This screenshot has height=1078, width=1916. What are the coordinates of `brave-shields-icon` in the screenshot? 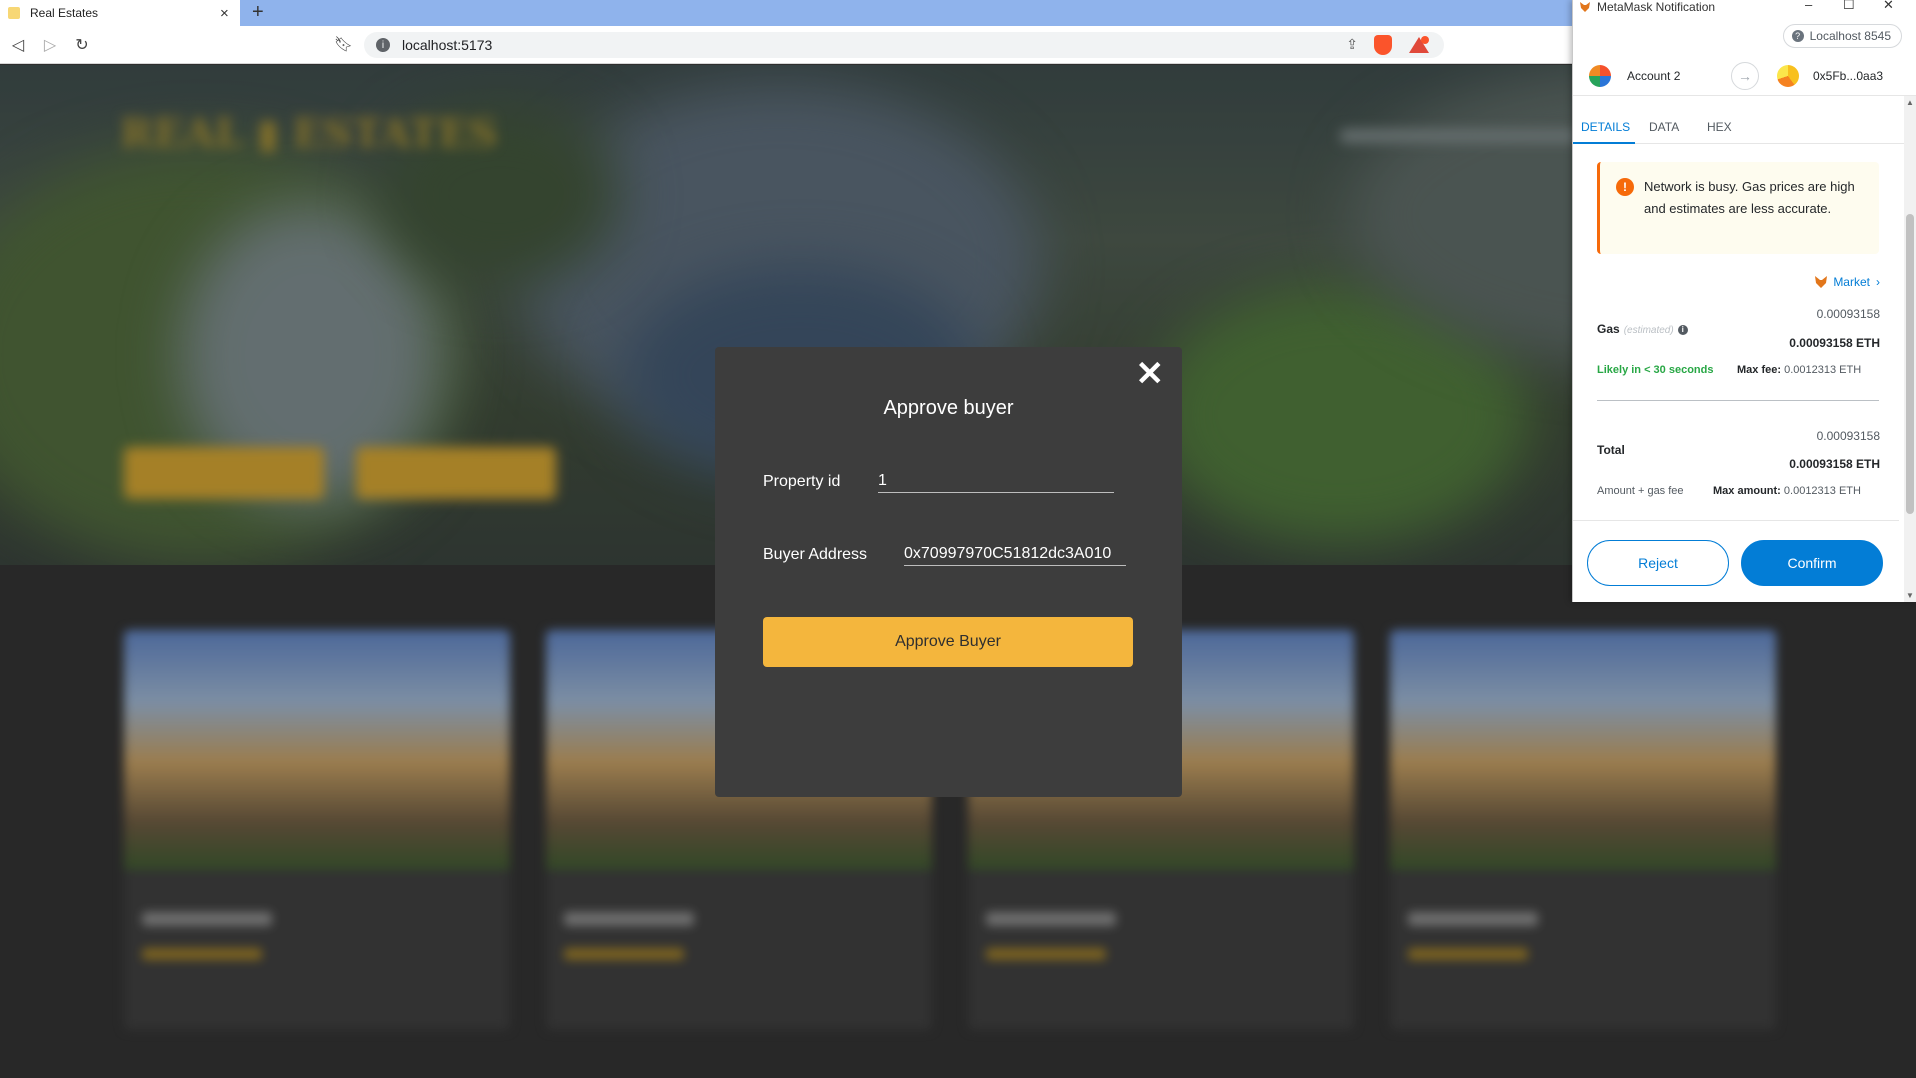 It's located at (1383, 45).